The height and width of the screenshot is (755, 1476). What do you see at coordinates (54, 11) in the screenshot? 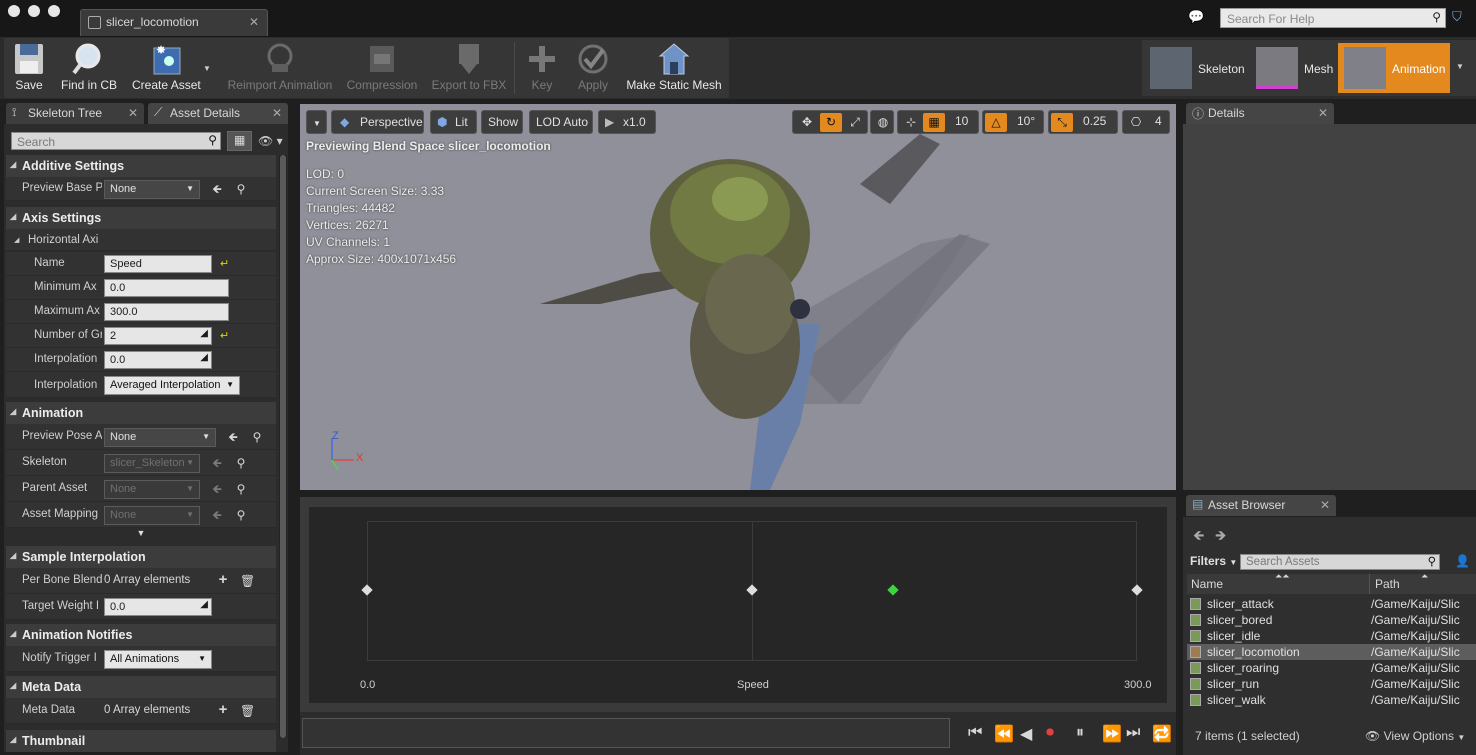
I see `zoom-window-button` at bounding box center [54, 11].